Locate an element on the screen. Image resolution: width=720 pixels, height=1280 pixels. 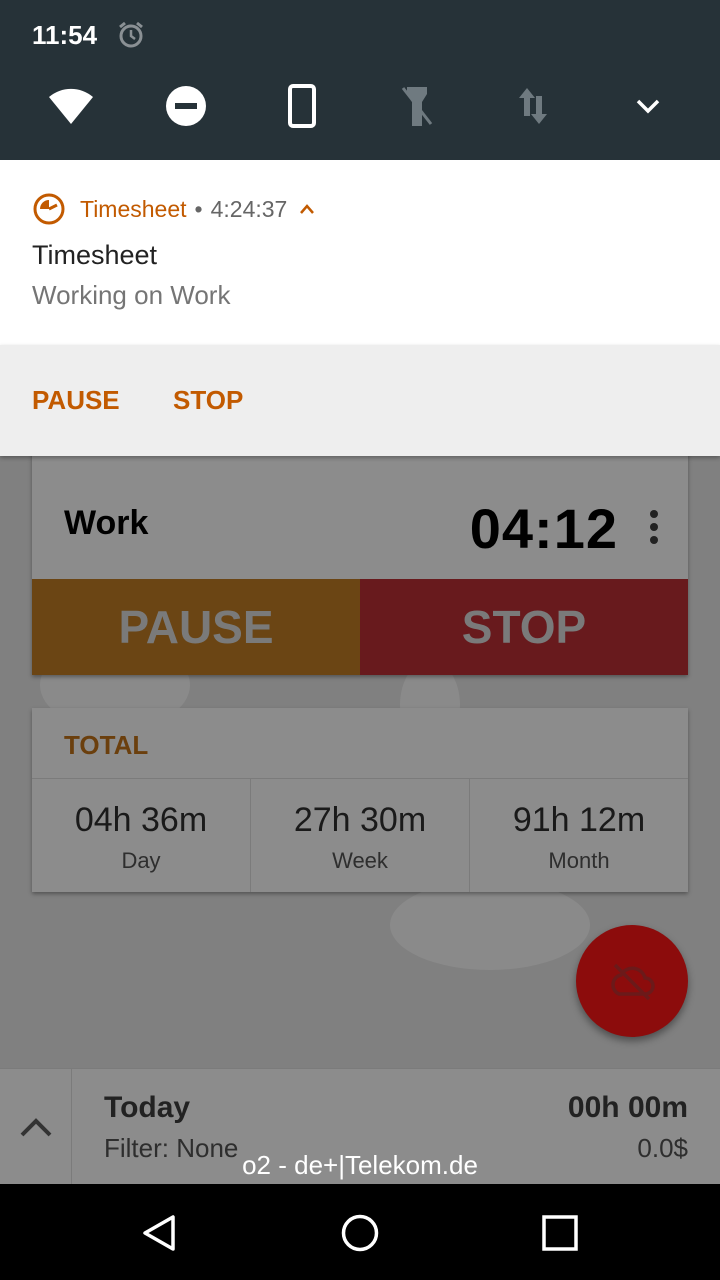
total-week: 27h 30m Week is located at coordinates (360, 835).